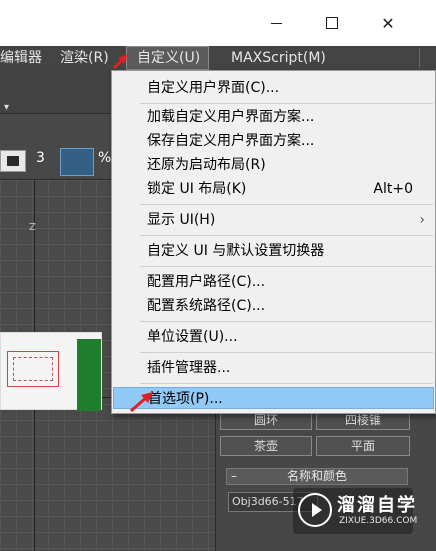 This screenshot has height=551, width=436. What do you see at coordinates (168, 58) in the screenshot?
I see `menu-customize: 自定义(U)` at bounding box center [168, 58].